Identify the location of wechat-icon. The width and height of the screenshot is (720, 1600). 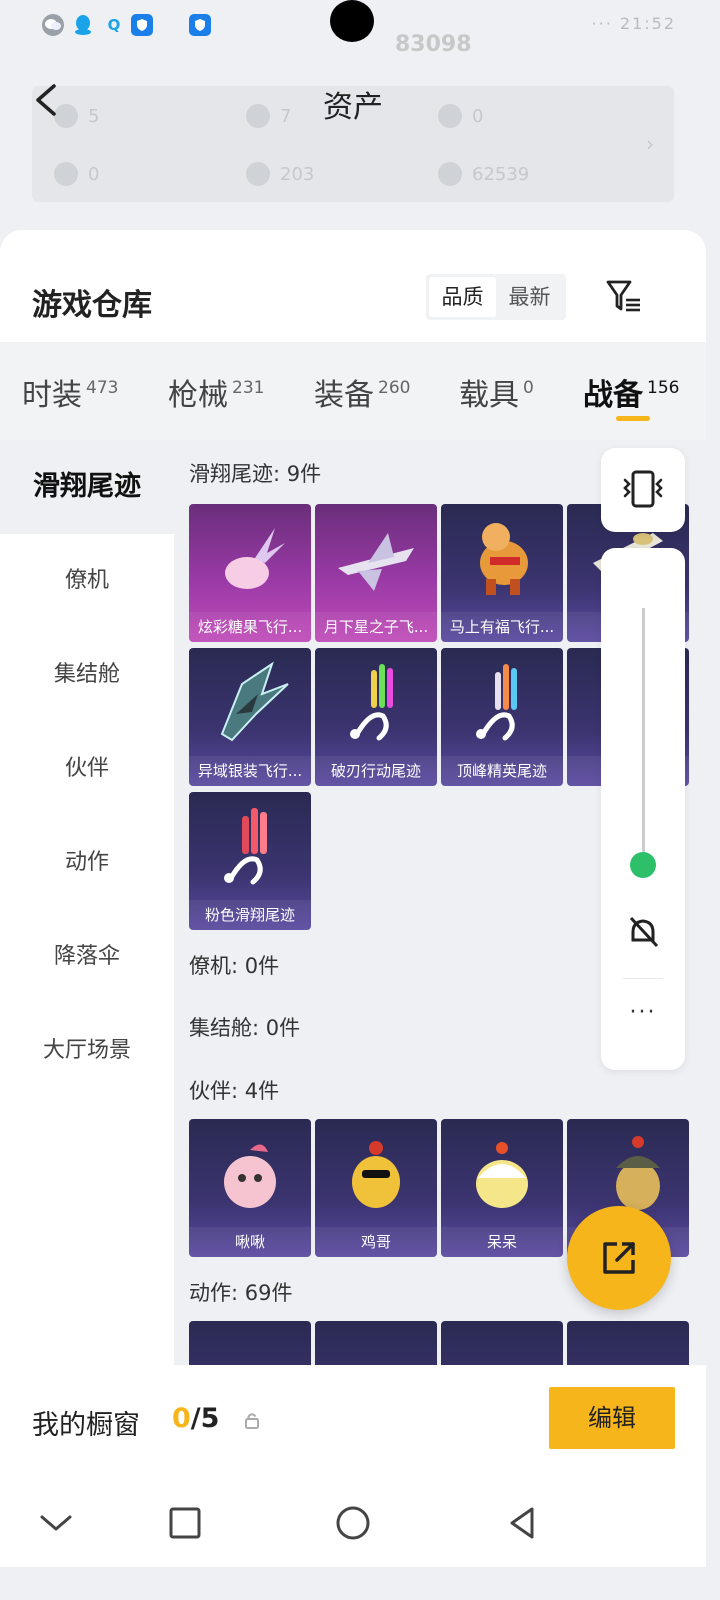
(53, 25).